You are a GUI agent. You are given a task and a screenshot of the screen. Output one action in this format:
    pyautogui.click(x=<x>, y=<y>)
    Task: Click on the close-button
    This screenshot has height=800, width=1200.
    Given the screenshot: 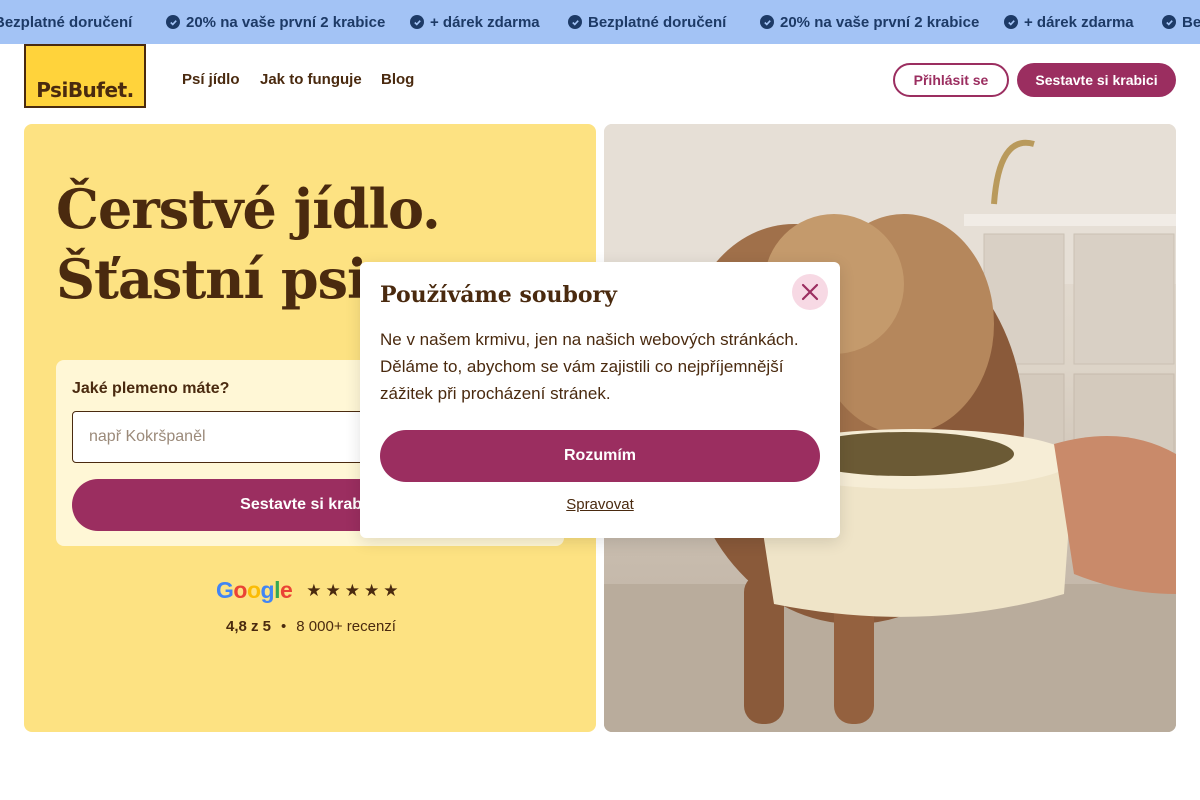 What is the action you would take?
    pyautogui.click(x=810, y=292)
    